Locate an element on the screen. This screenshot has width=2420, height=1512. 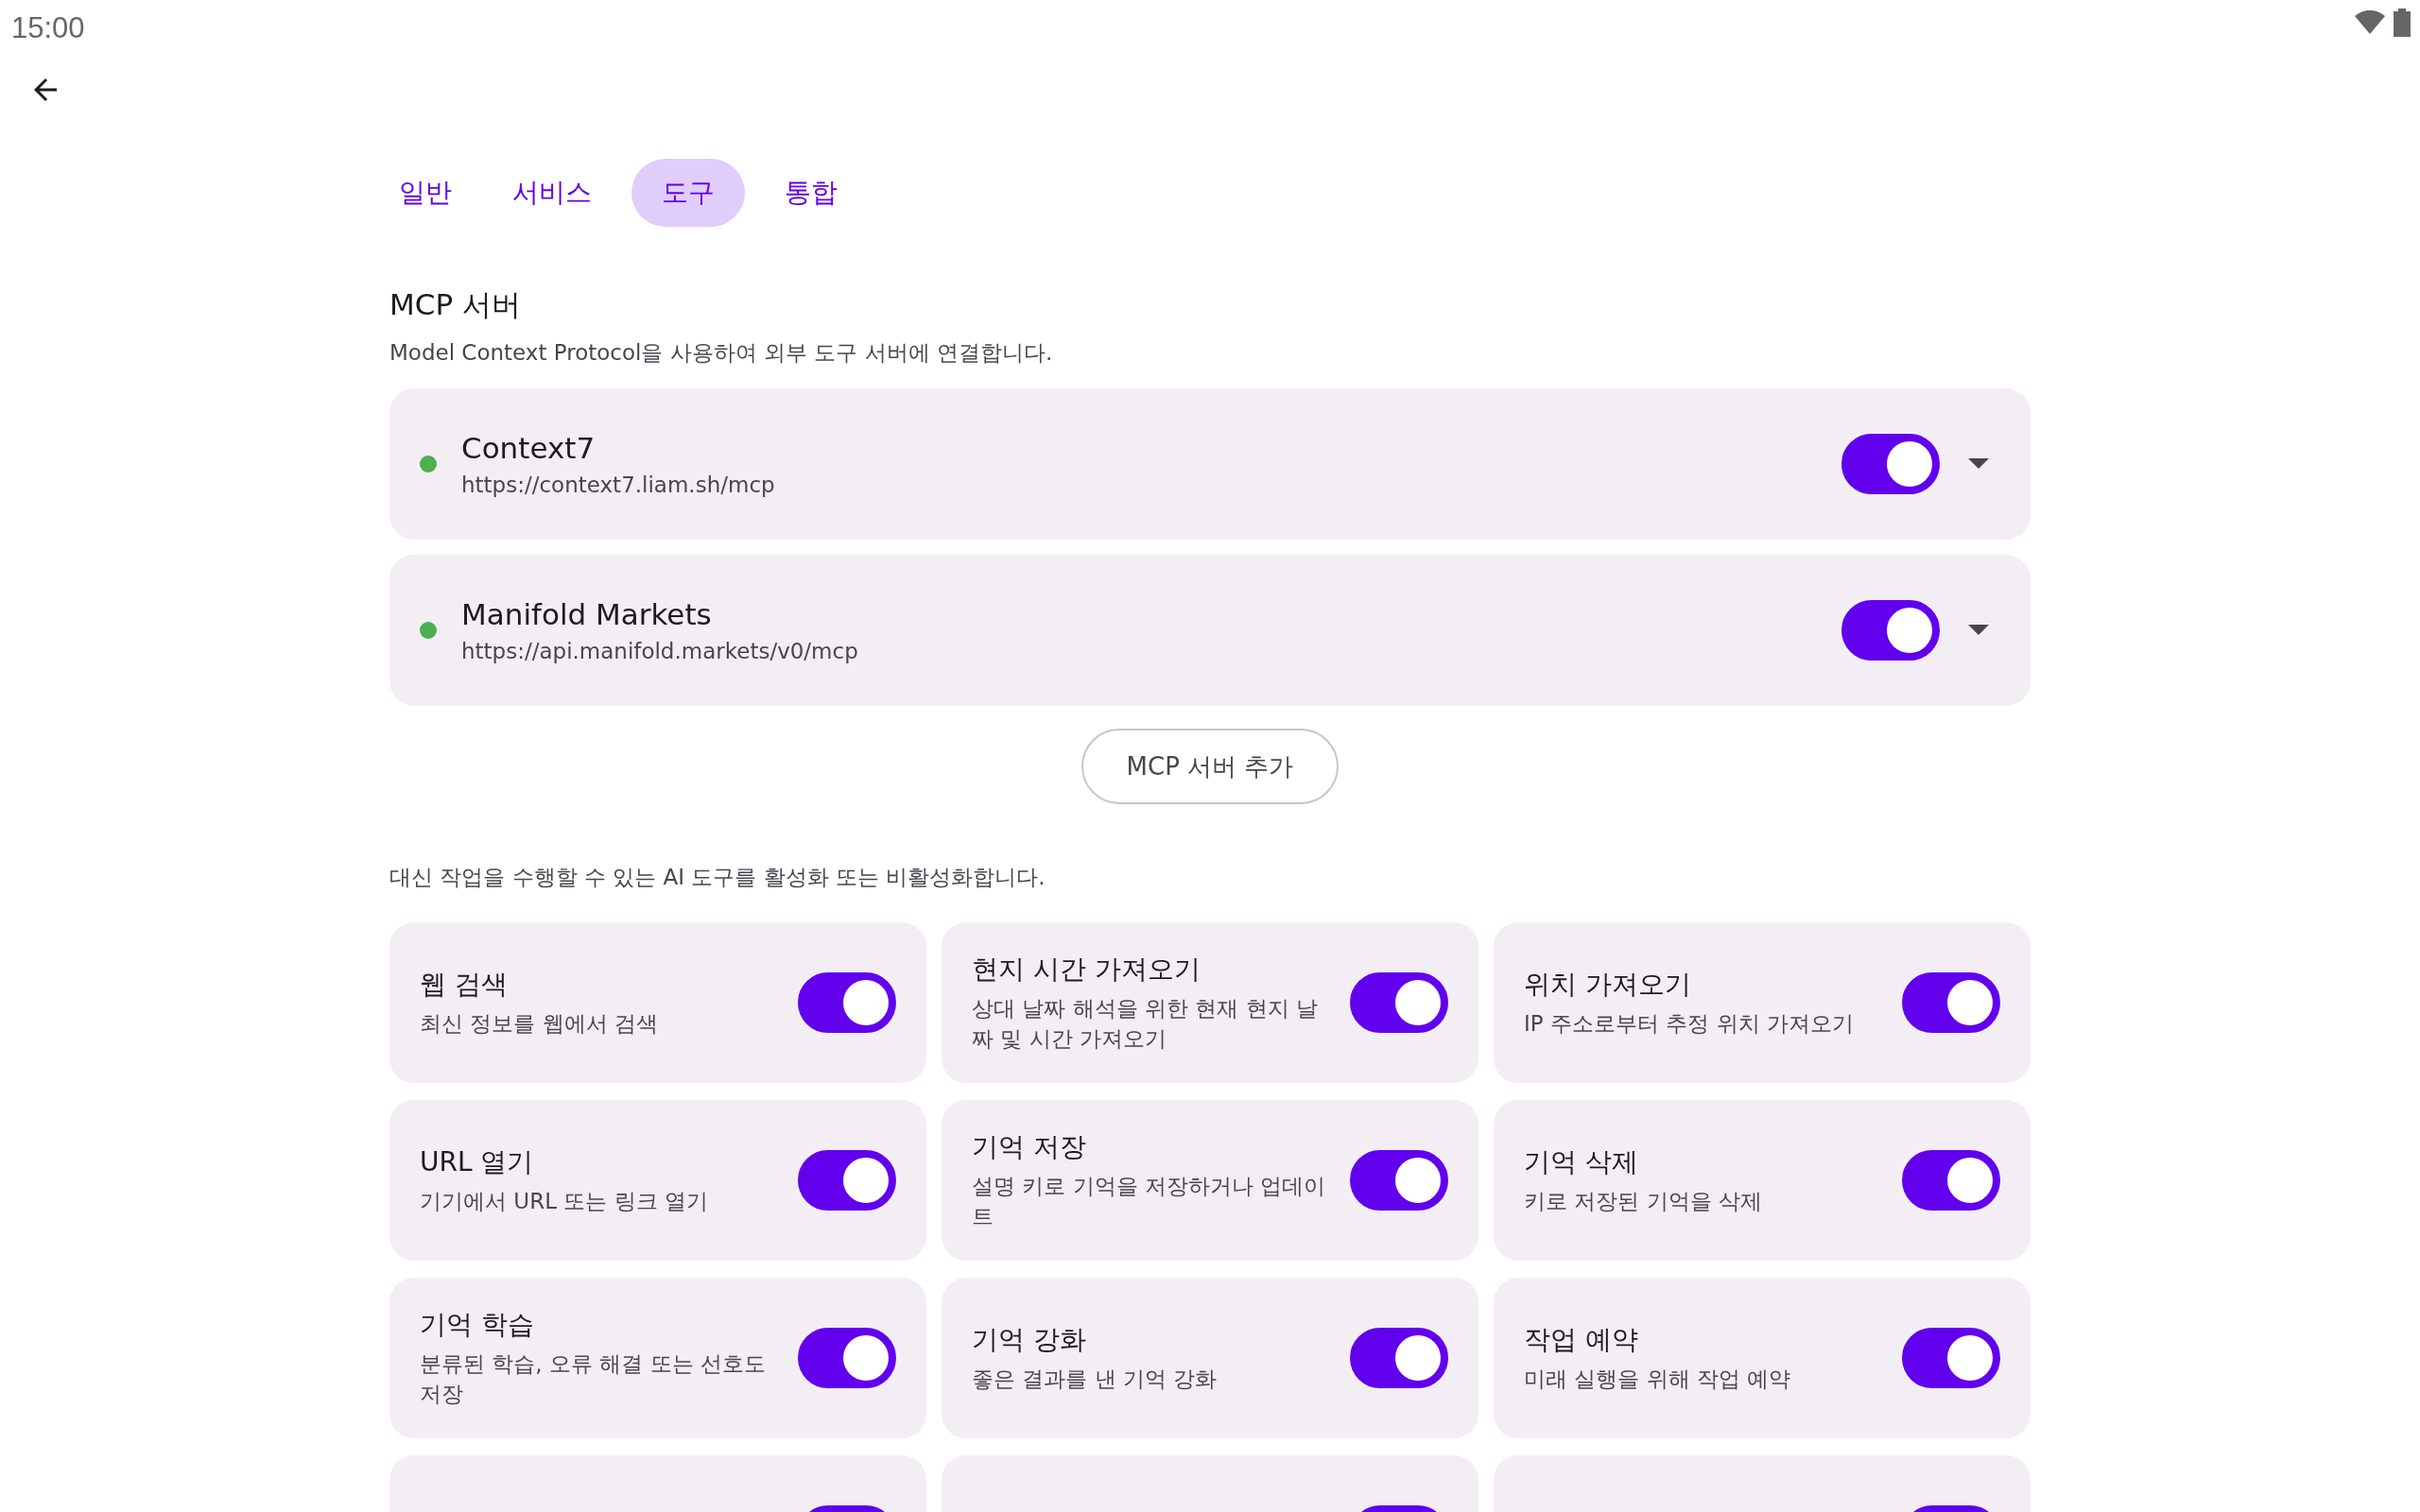
tool-description: IP 주소로부터 추정 위치 가져오기 is located at coordinates (1689, 1023).